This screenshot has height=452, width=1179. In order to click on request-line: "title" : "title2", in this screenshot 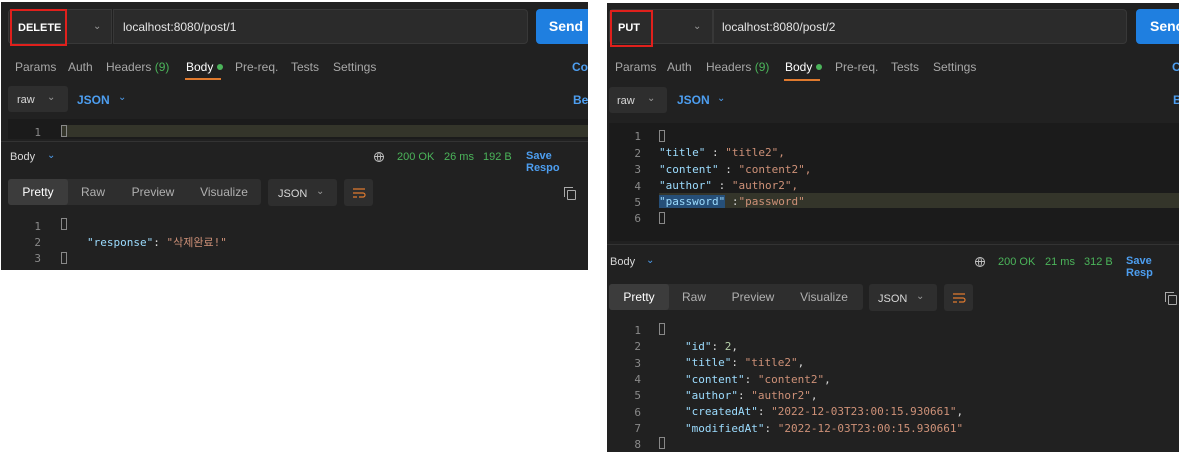, I will do `click(722, 152)`.